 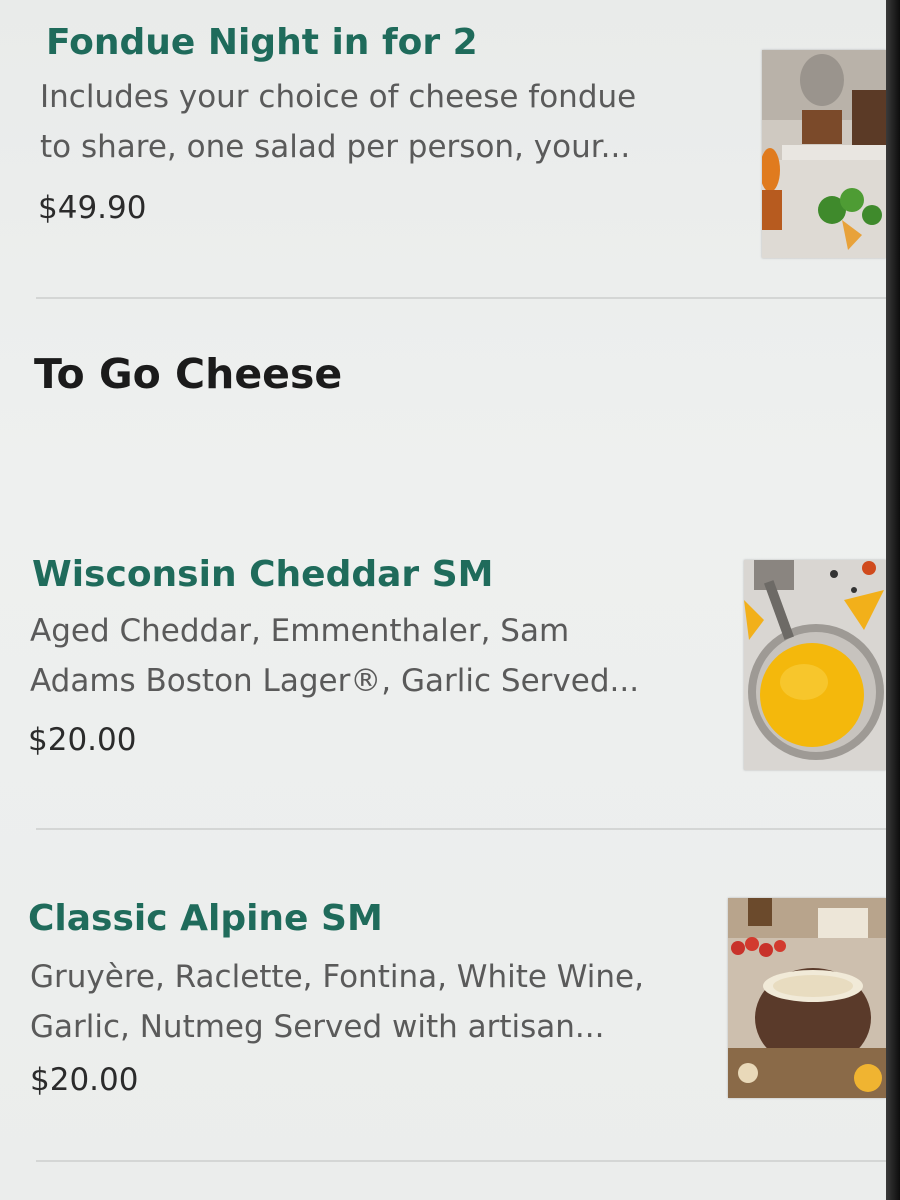 I want to click on fondue-night-image, so click(x=824, y=154).